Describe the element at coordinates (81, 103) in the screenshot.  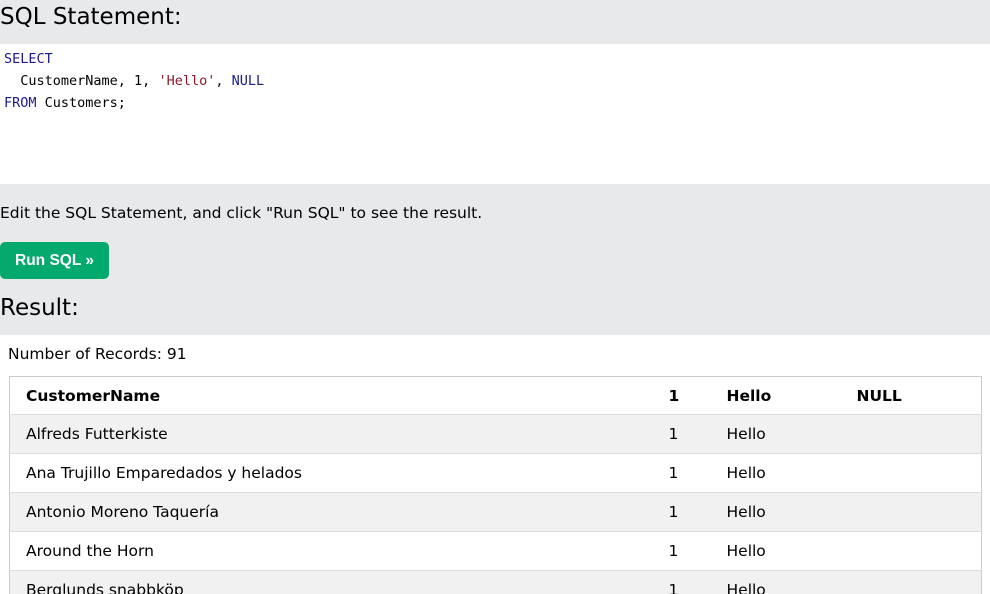
I see `sql-text: Customers;` at that location.